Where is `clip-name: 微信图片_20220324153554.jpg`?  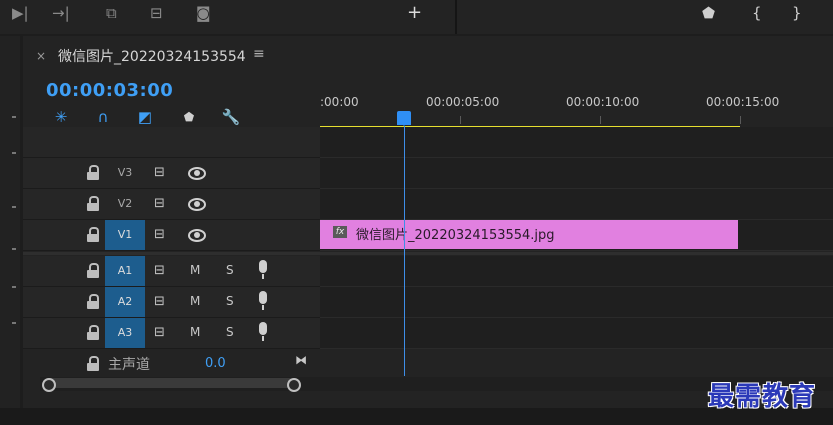 clip-name: 微信图片_20220324153554.jpg is located at coordinates (455, 235).